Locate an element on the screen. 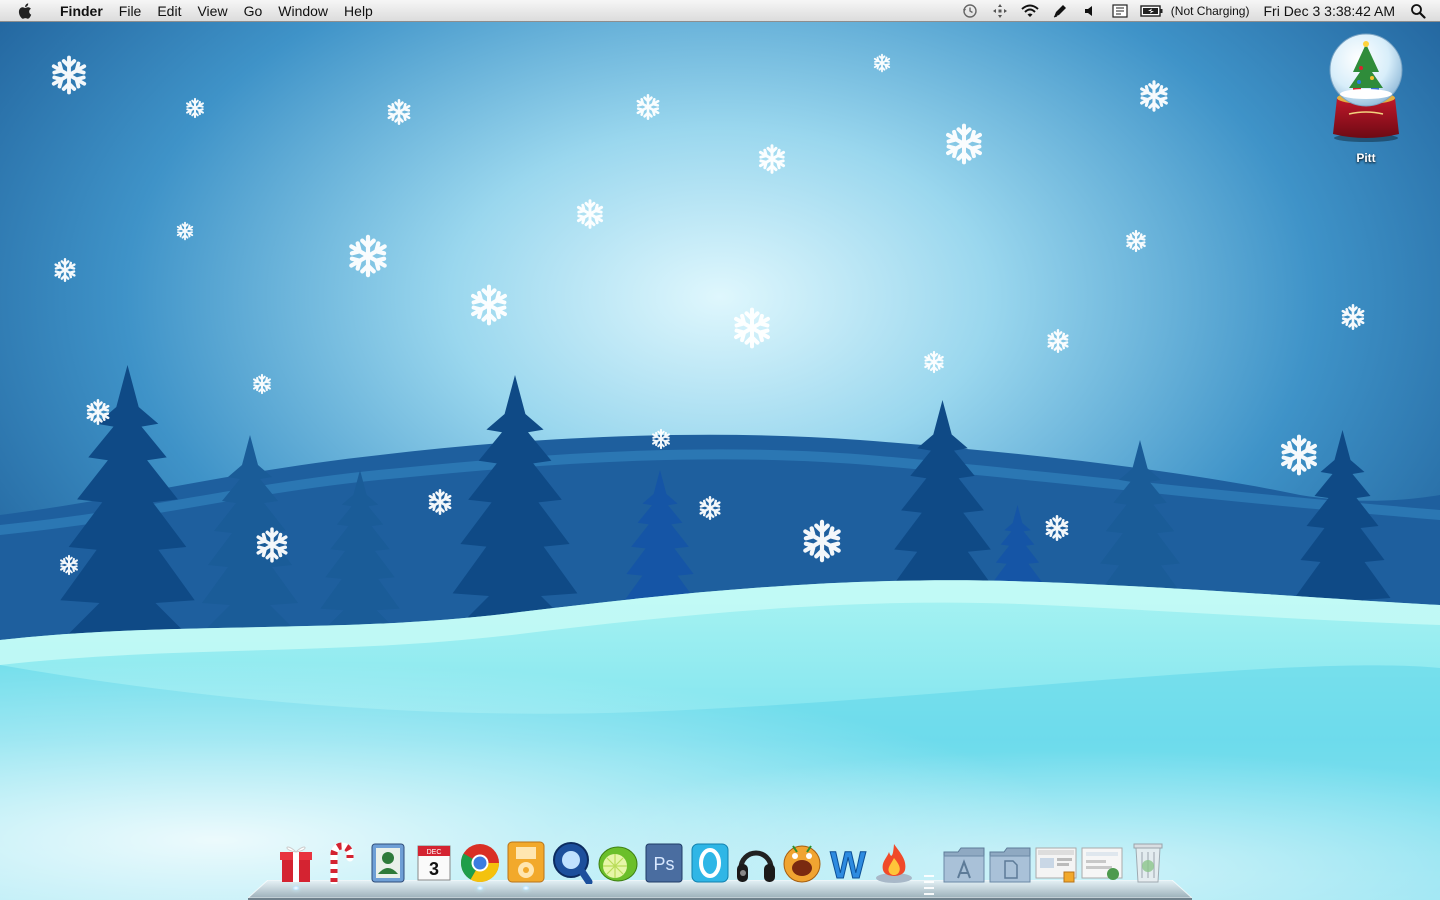  quicktime-icon is located at coordinates (573, 863).